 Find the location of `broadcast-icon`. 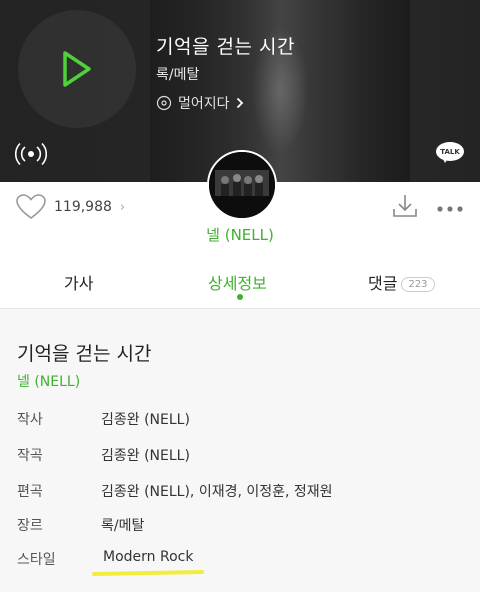

broadcast-icon is located at coordinates (31, 154).